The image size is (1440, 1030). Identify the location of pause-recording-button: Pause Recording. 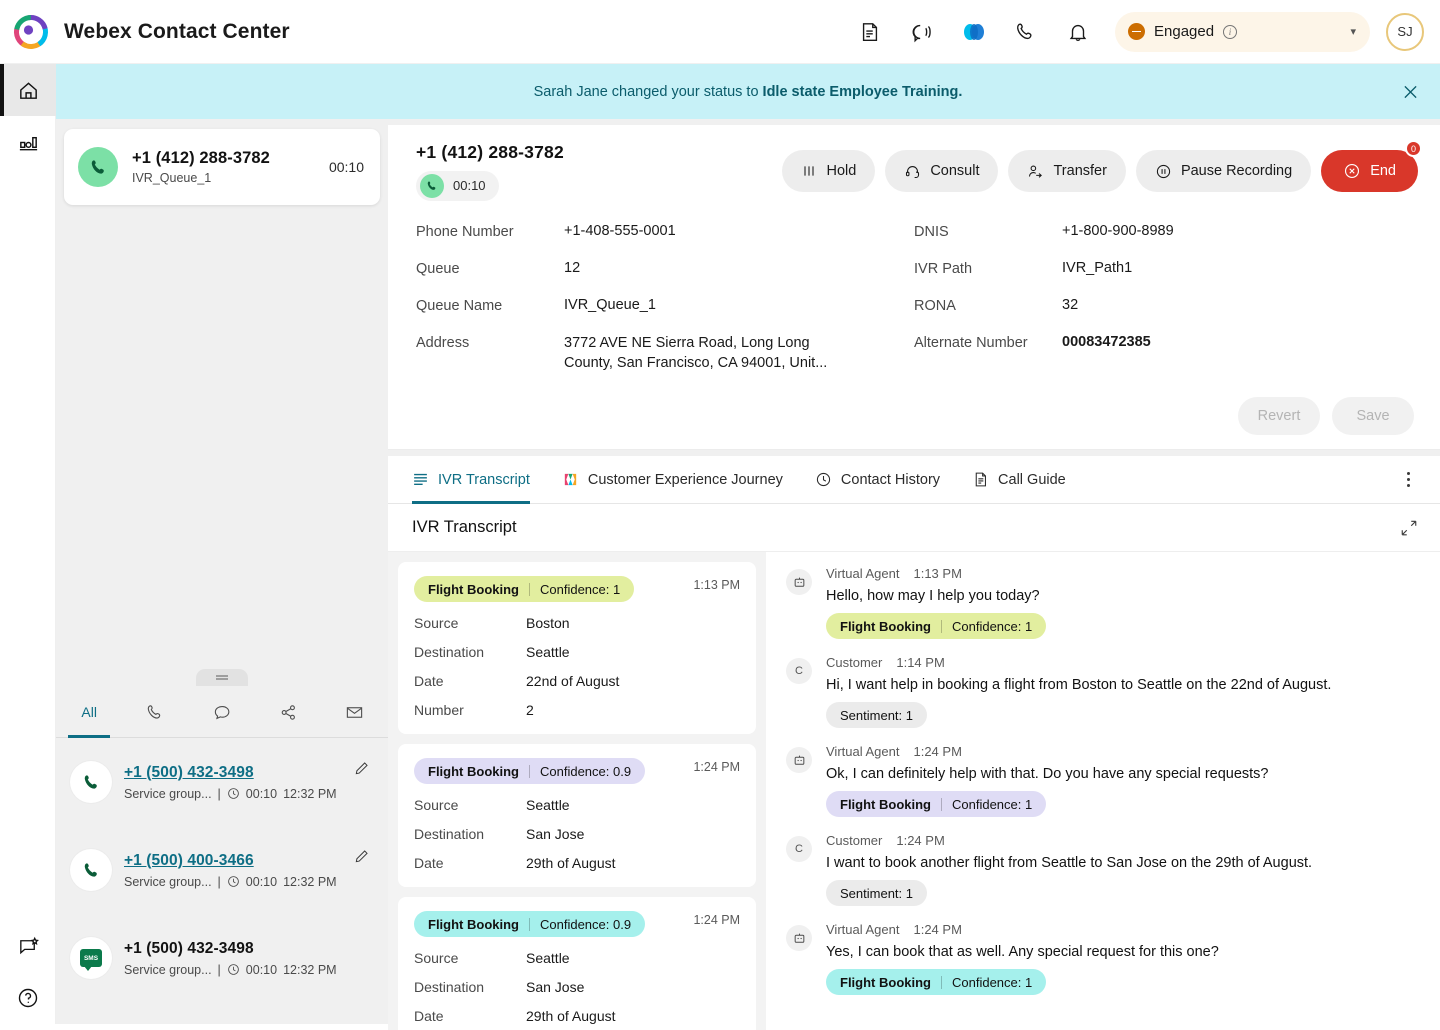
(1223, 171).